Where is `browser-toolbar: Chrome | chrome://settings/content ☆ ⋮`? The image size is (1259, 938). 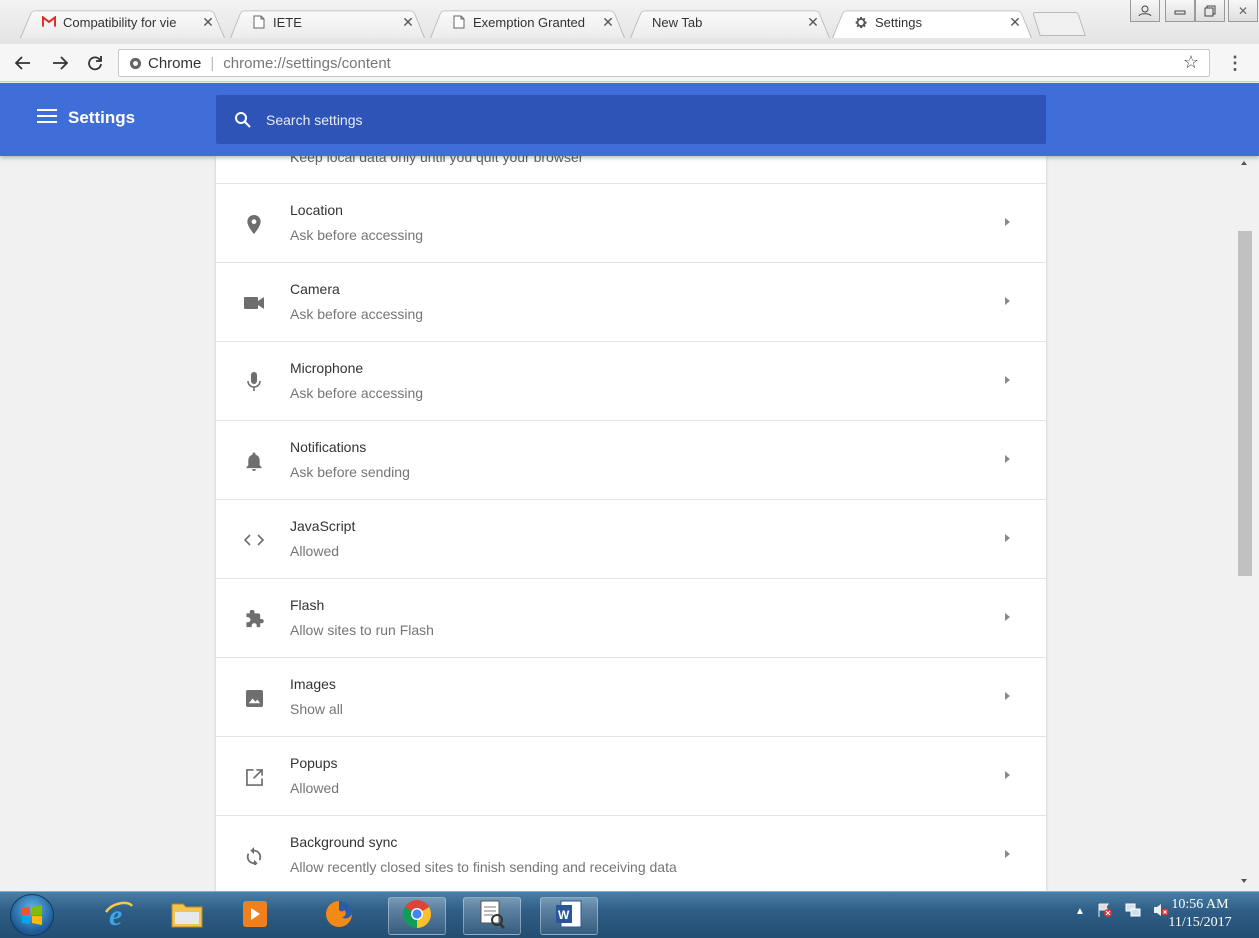
browser-toolbar: Chrome | chrome://settings/content ☆ ⋮ is located at coordinates (629, 63).